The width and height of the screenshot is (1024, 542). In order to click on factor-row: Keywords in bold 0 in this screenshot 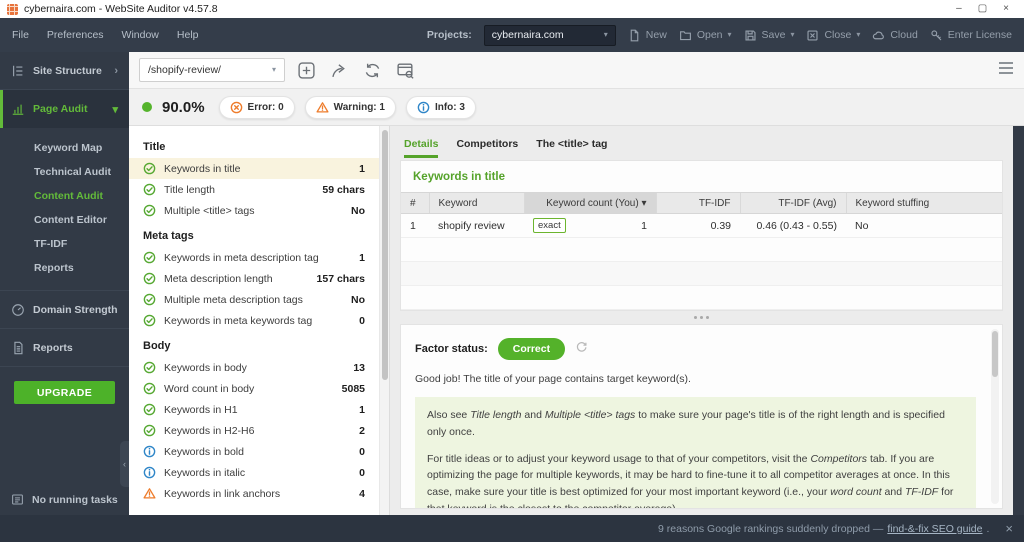, I will do `click(254, 451)`.